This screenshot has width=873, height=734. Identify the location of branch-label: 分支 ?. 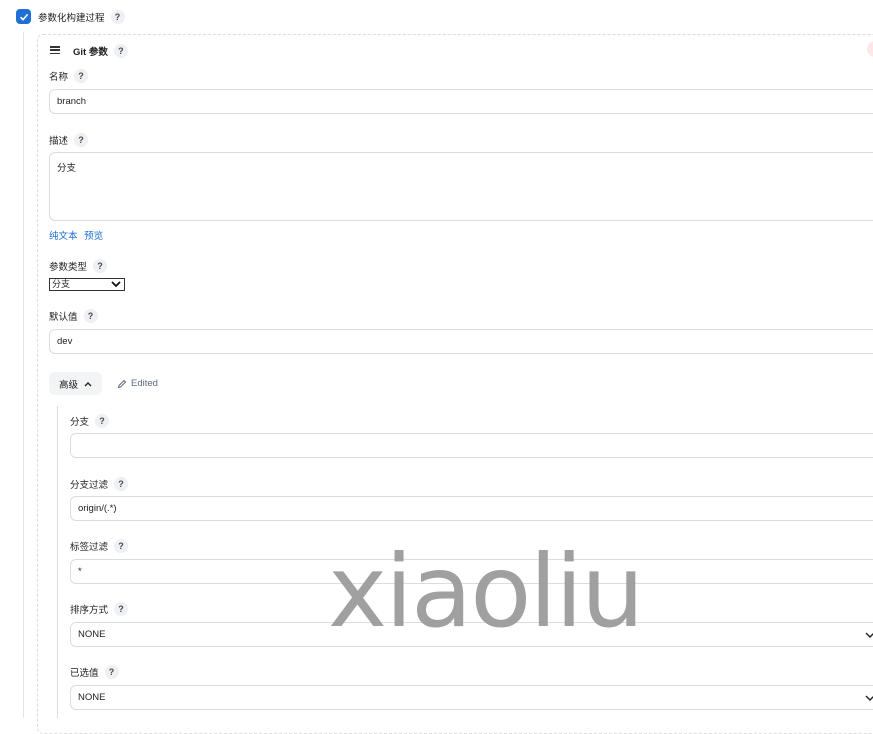
(90, 421).